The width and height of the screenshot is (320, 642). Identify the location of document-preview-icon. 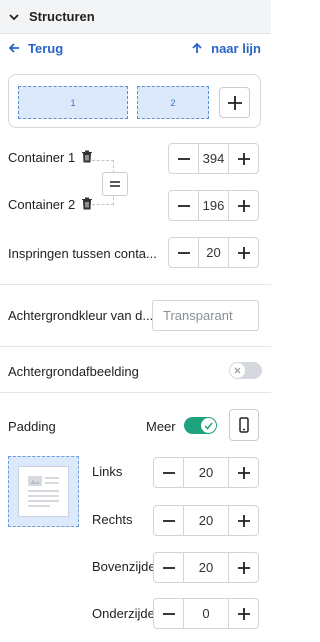
(43, 491).